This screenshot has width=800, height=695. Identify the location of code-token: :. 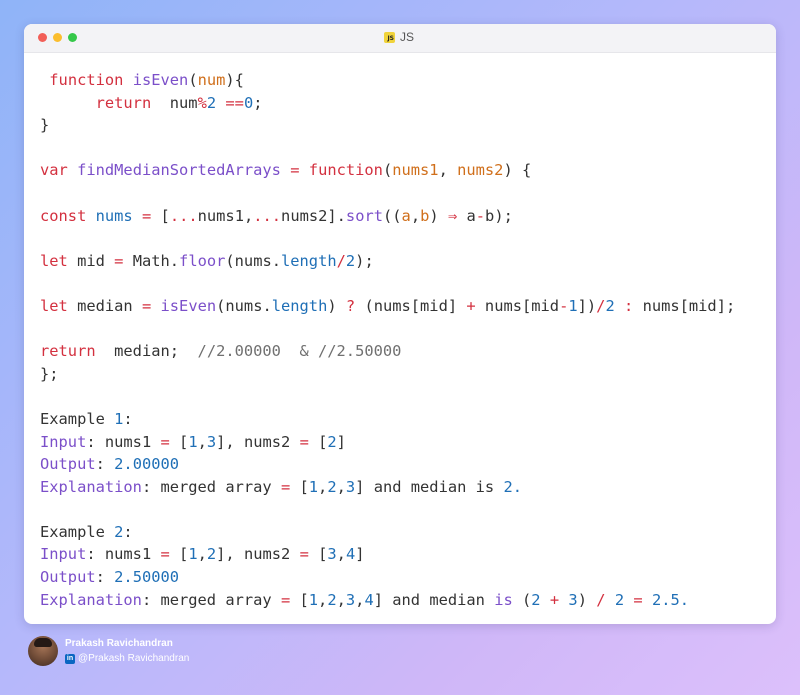
(629, 305).